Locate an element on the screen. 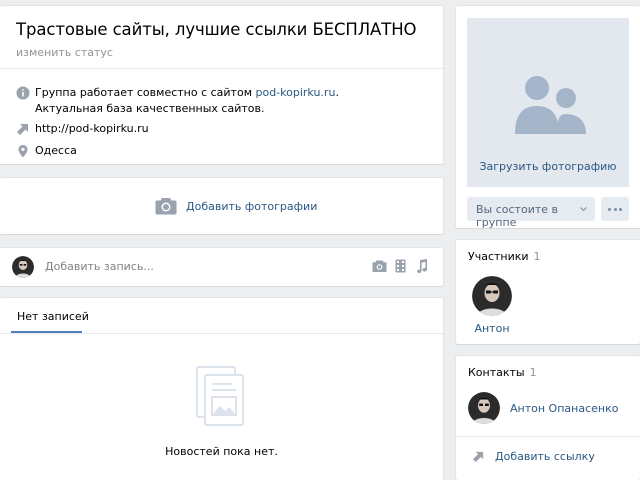  empty-feed-text: Новостей пока нет. is located at coordinates (221, 451).